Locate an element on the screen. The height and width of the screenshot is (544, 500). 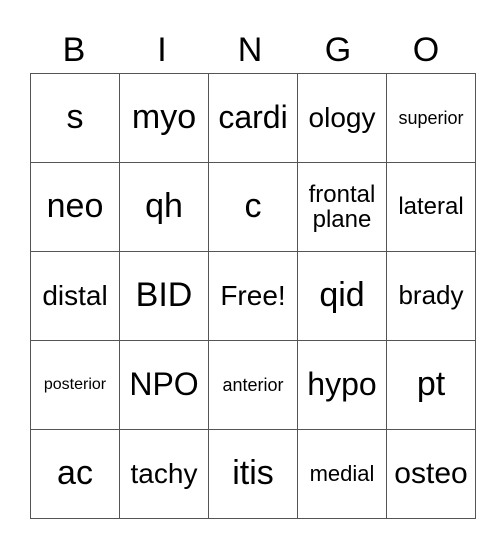
bingo-cell: brady is located at coordinates (431, 296).